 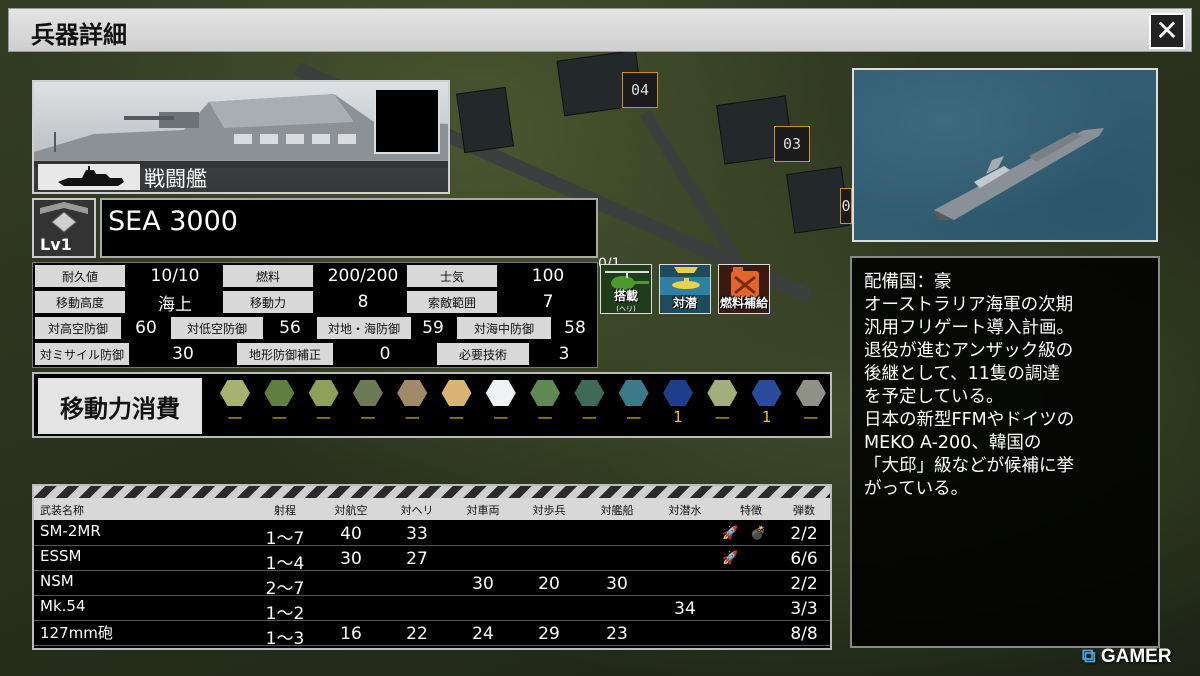 What do you see at coordinates (432, 535) in the screenshot?
I see `weapon-row: SM-2MR 1〜7 40 33 2/2 🚀 💣` at bounding box center [432, 535].